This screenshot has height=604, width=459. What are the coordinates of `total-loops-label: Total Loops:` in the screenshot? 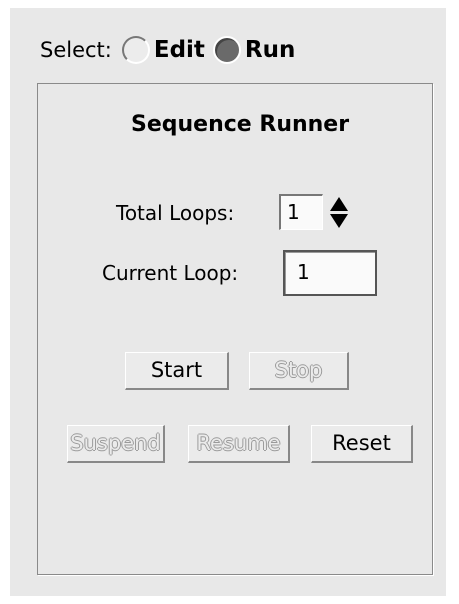 It's located at (175, 213).